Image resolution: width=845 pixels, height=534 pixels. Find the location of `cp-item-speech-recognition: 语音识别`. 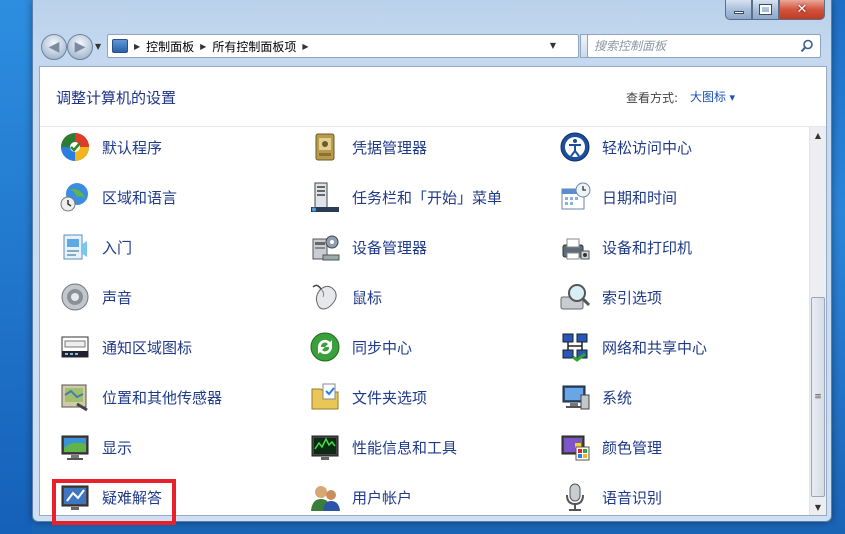

cp-item-speech-recognition: 语音识别 is located at coordinates (610, 497).